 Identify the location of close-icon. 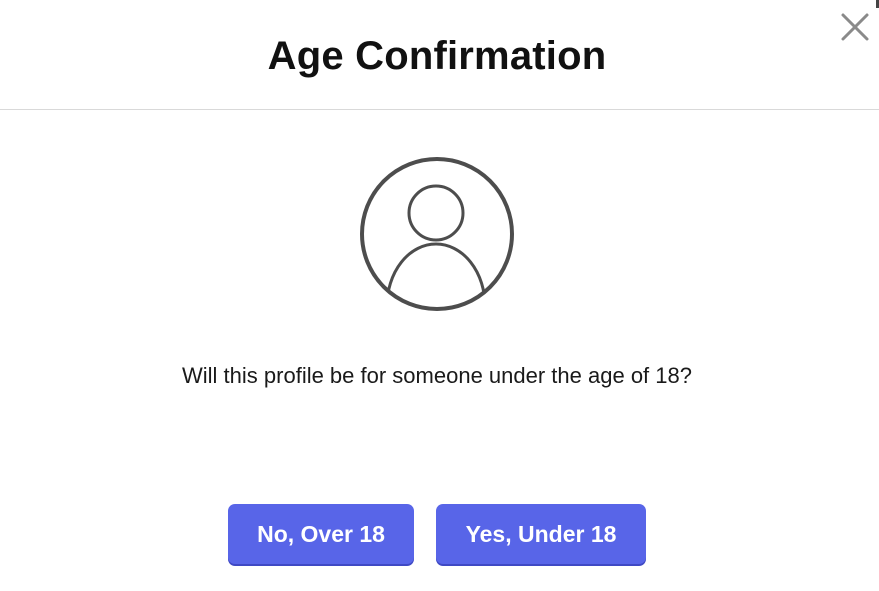
(855, 27).